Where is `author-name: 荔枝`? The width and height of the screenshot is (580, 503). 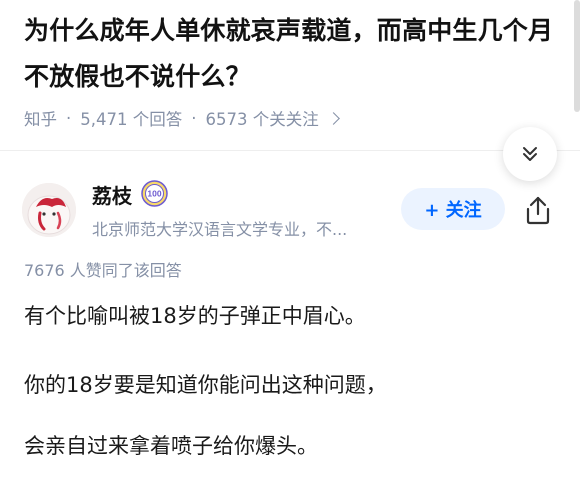 author-name: 荔枝 is located at coordinates (112, 194).